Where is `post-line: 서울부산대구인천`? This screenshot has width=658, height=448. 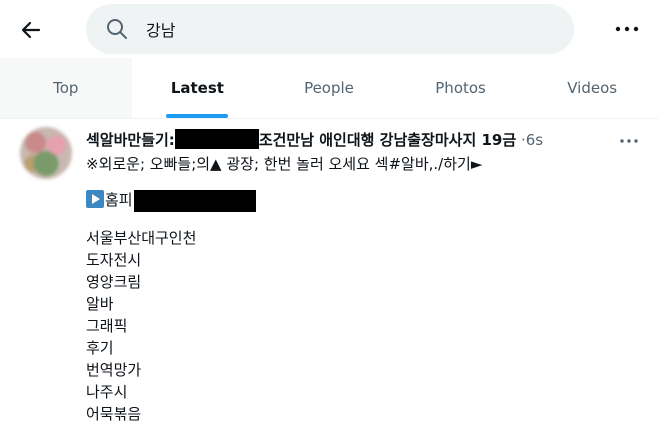 post-line: 서울부산대구인천 is located at coordinates (141, 238).